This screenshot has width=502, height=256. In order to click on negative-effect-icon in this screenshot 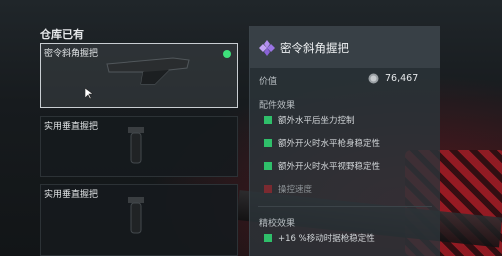, I will do `click(268, 189)`.